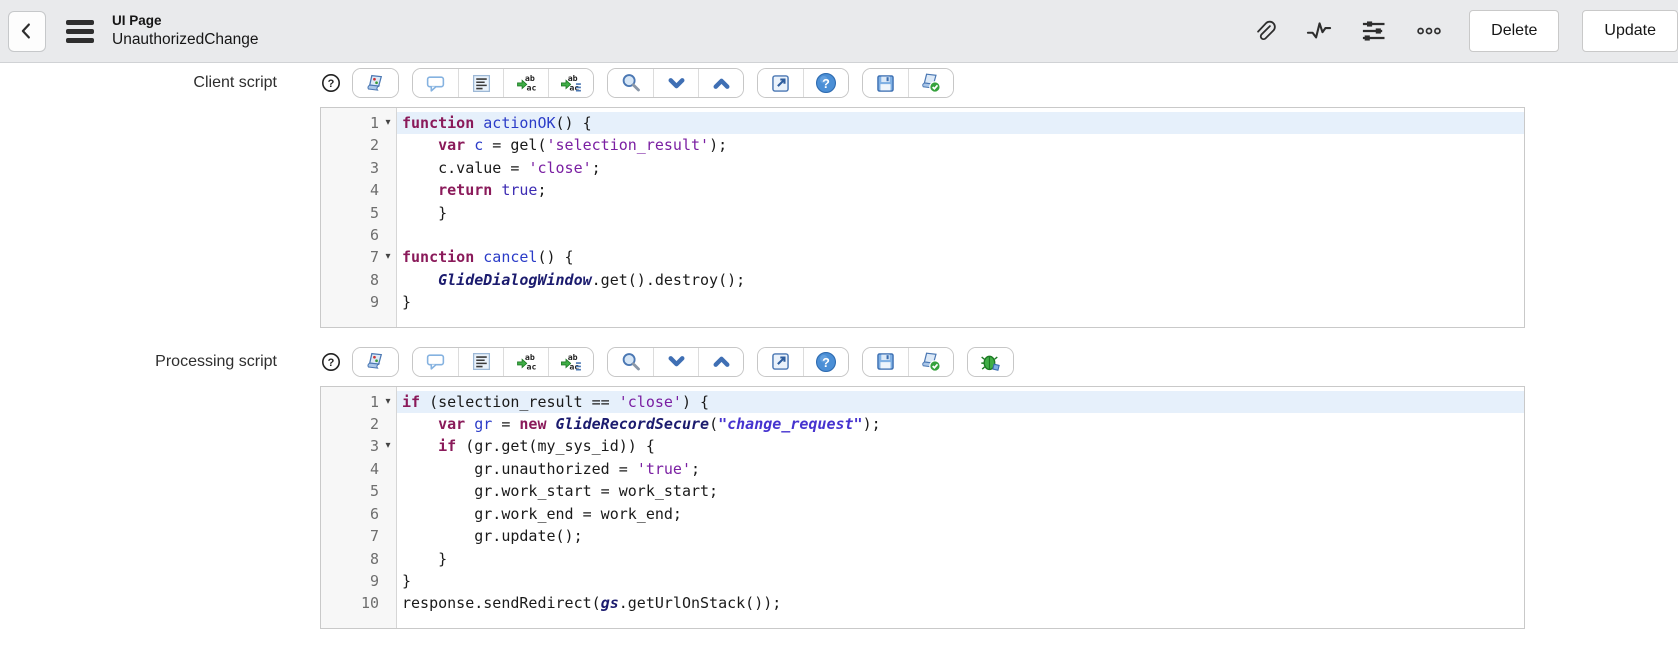  I want to click on toolbar-group: ab ac ab ac, so click(503, 83).